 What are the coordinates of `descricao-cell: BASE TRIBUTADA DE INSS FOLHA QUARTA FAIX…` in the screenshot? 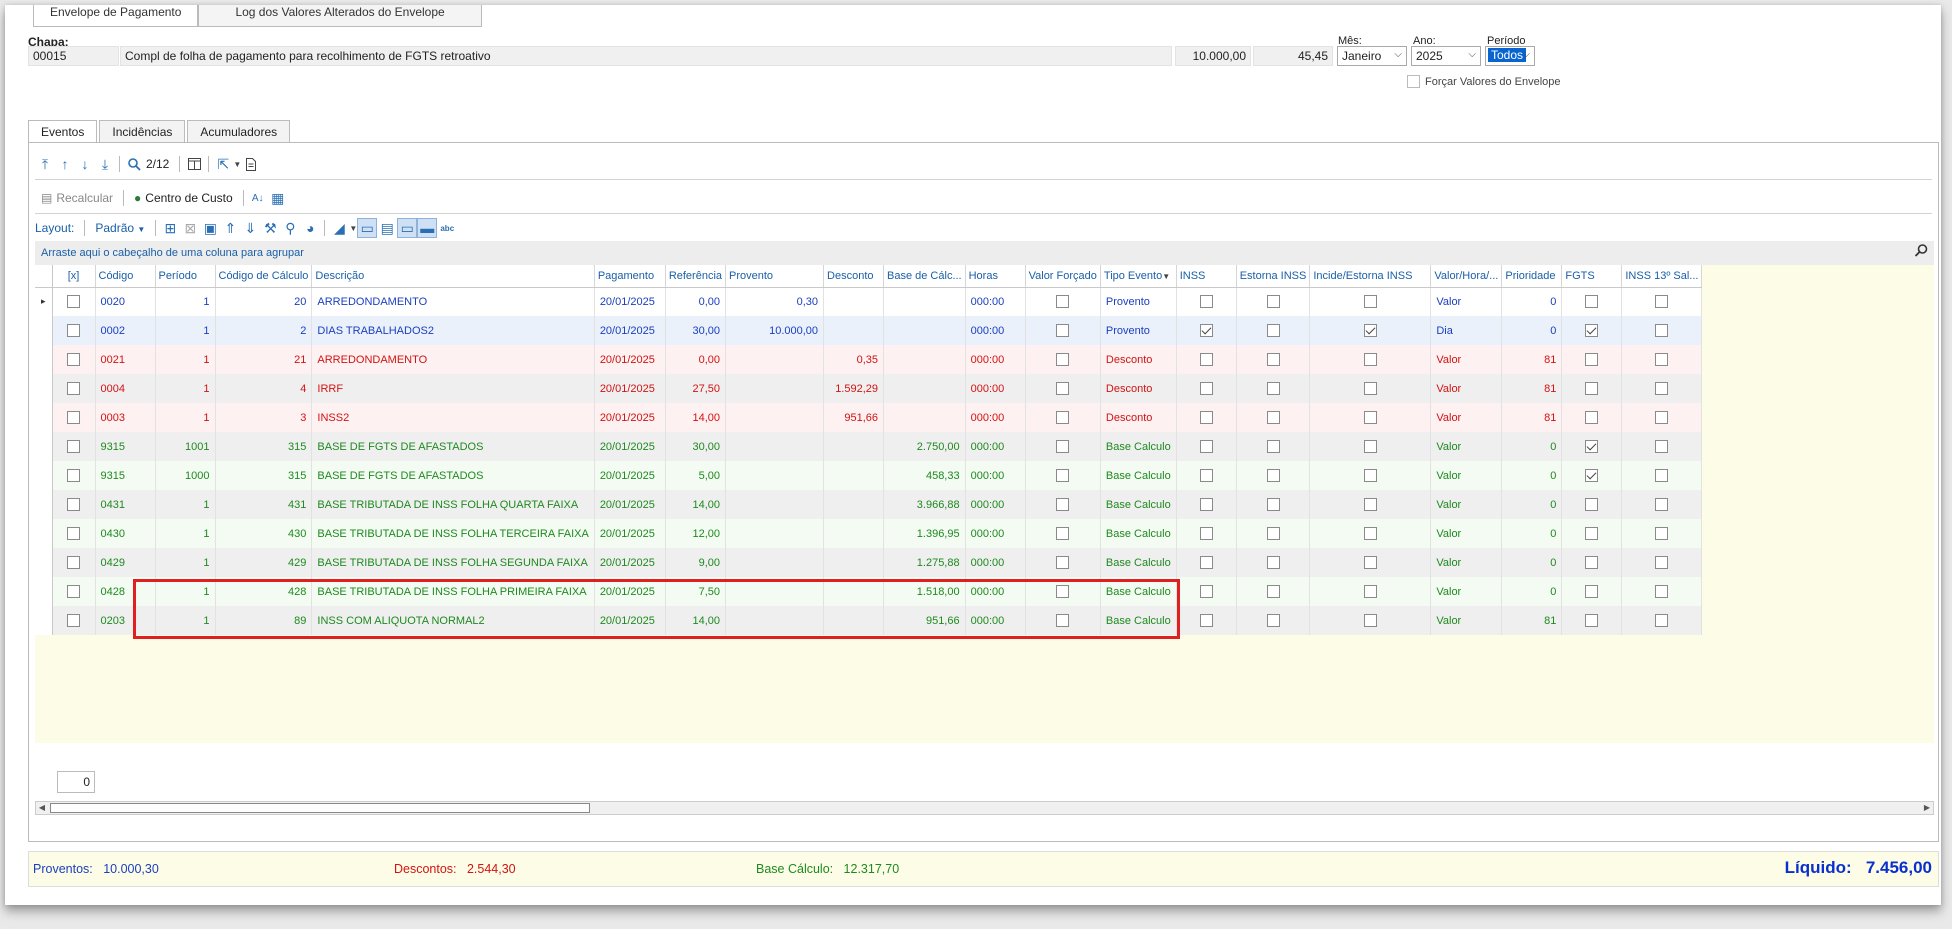 It's located at (453, 504).